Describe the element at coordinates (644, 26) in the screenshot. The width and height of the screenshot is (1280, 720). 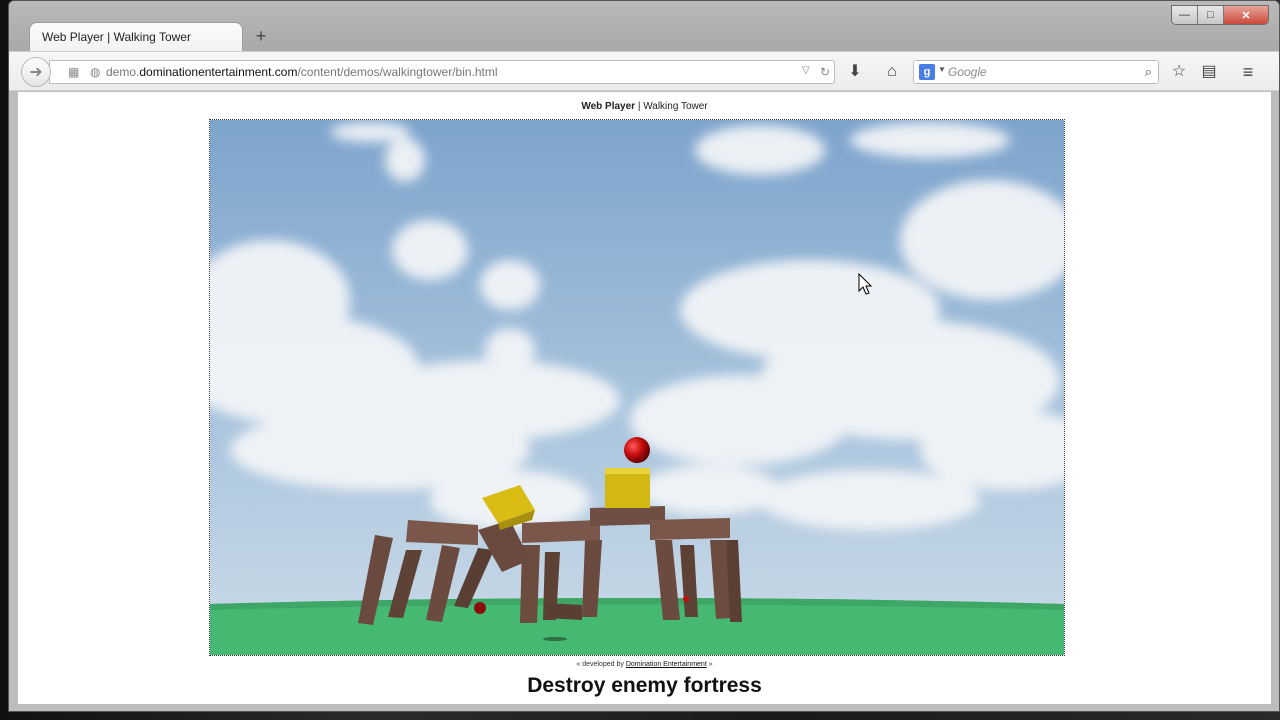
I see `title-bar: — □ ✕ Web Player | Walking Tower +` at that location.